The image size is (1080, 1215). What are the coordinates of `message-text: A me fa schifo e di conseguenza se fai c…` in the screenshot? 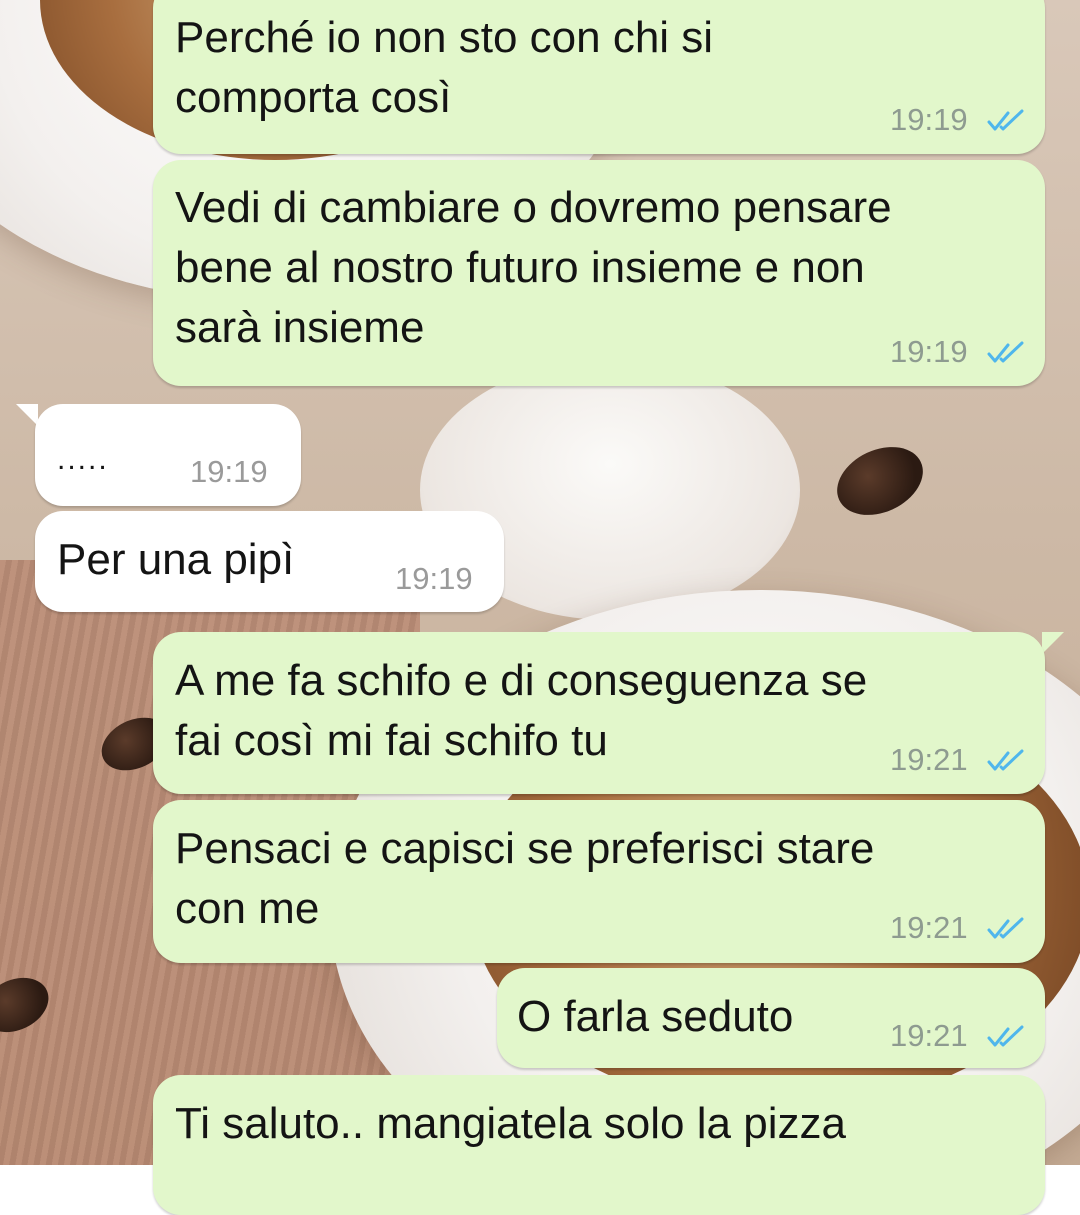 It's located at (521, 710).